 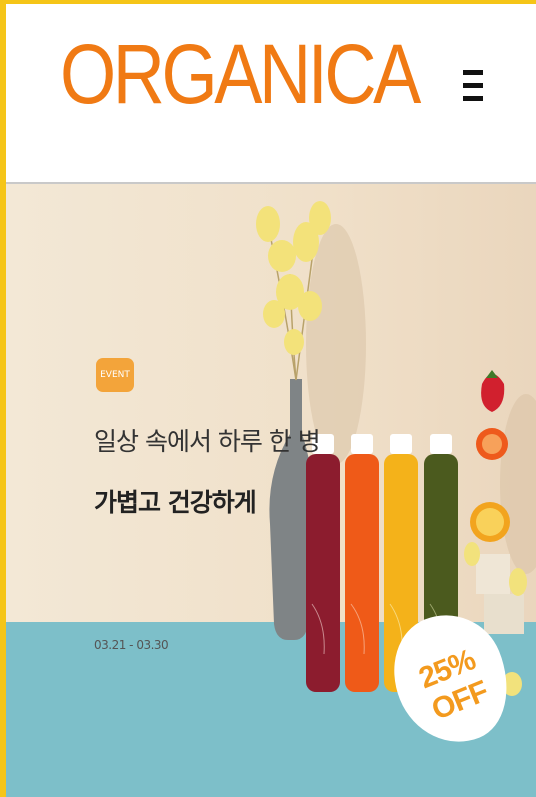 What do you see at coordinates (175, 502) in the screenshot?
I see `hero-headline-line2: 가볍고 건강하게` at bounding box center [175, 502].